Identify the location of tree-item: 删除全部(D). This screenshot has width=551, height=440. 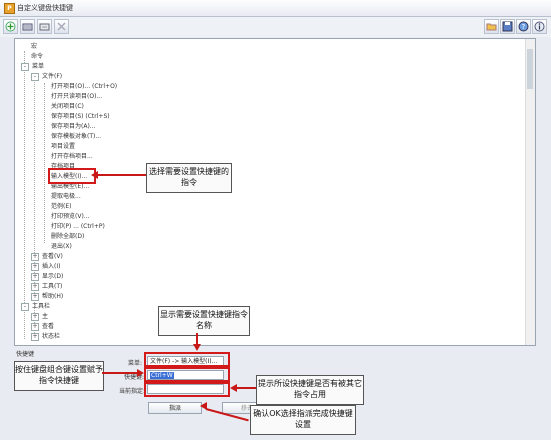
(62, 237).